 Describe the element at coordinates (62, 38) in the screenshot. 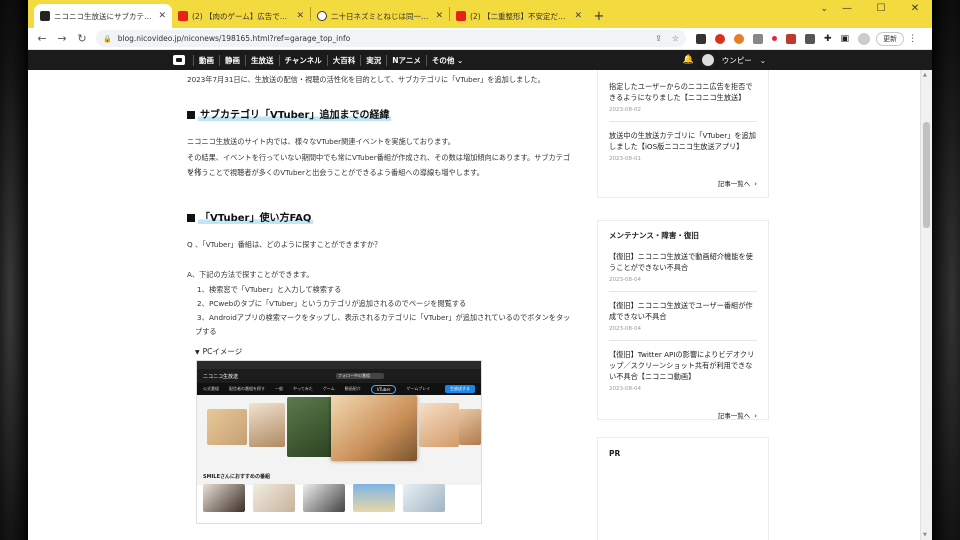

I see `forward-button: →` at that location.